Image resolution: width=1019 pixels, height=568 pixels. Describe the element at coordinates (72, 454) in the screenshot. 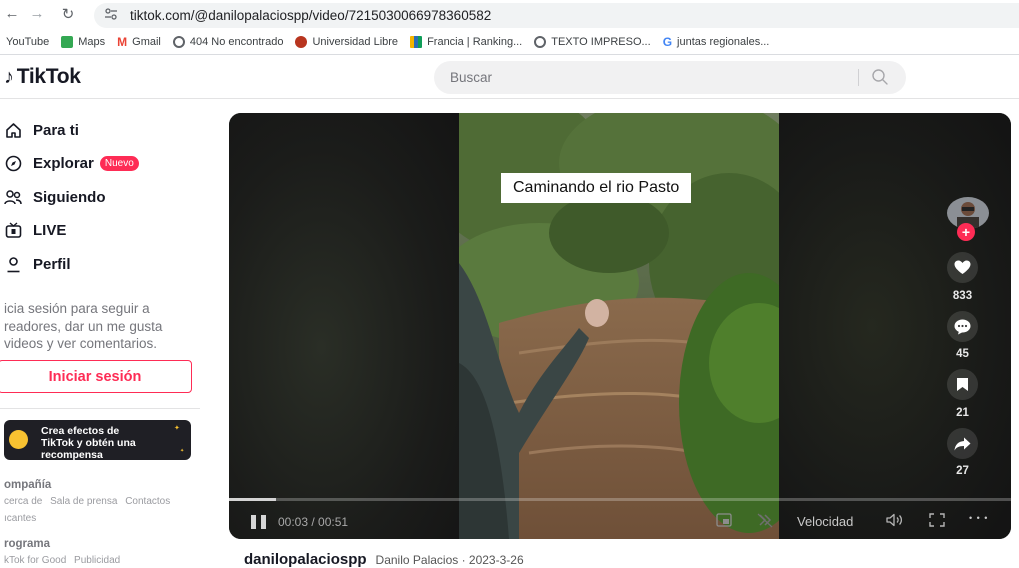

I see `effects-line: recompensa` at that location.